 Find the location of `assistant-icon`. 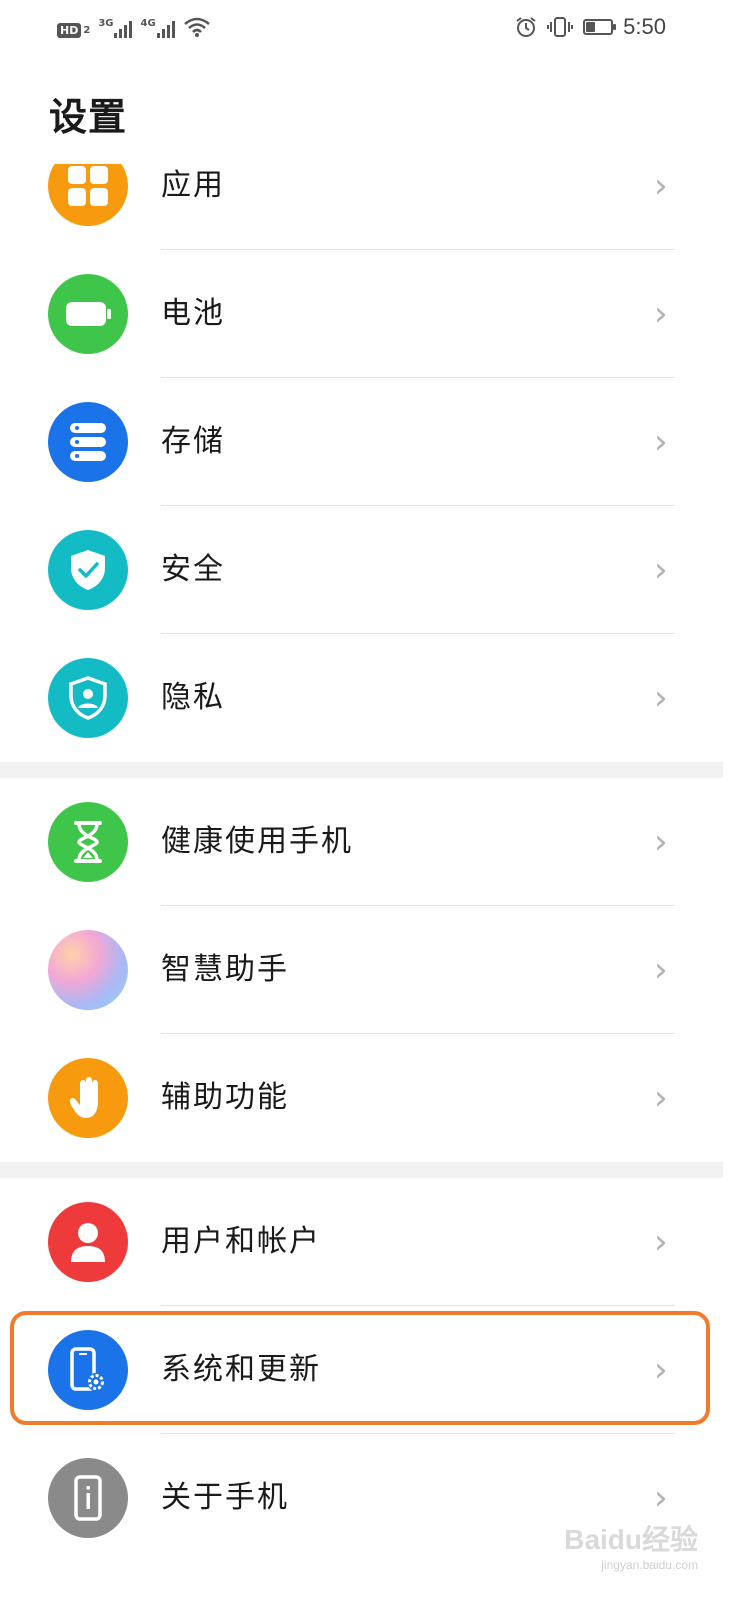

assistant-icon is located at coordinates (88, 970).